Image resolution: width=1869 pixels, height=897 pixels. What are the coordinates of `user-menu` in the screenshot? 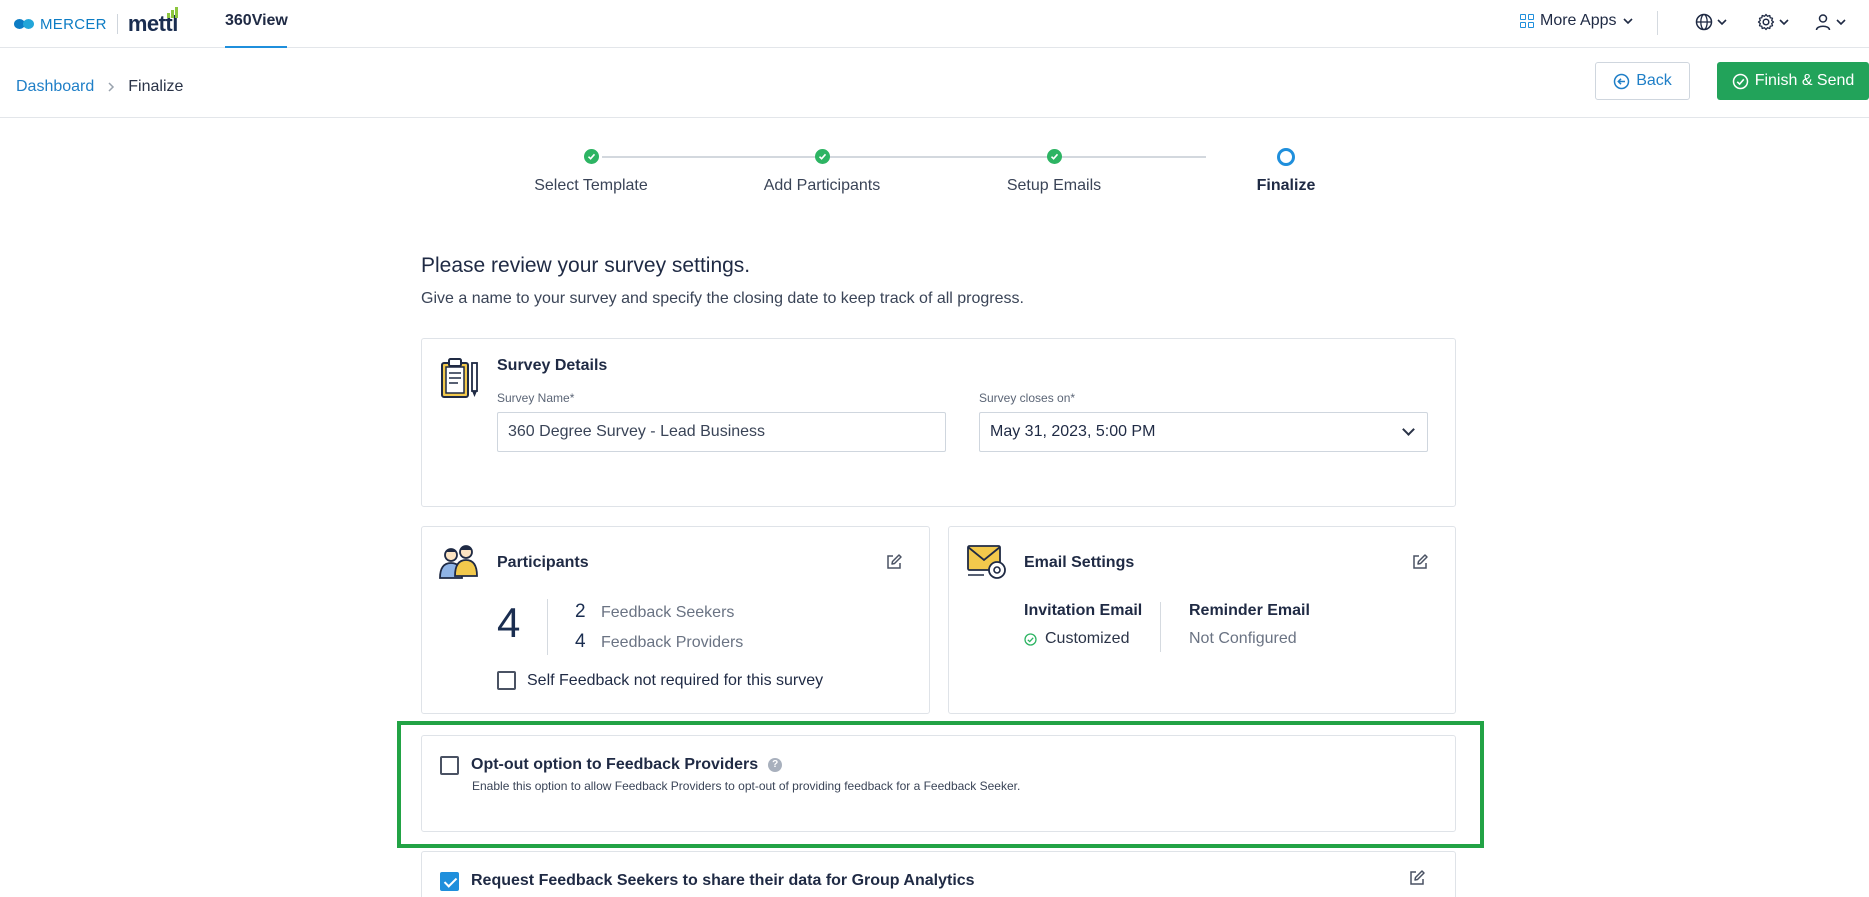 It's located at (1830, 22).